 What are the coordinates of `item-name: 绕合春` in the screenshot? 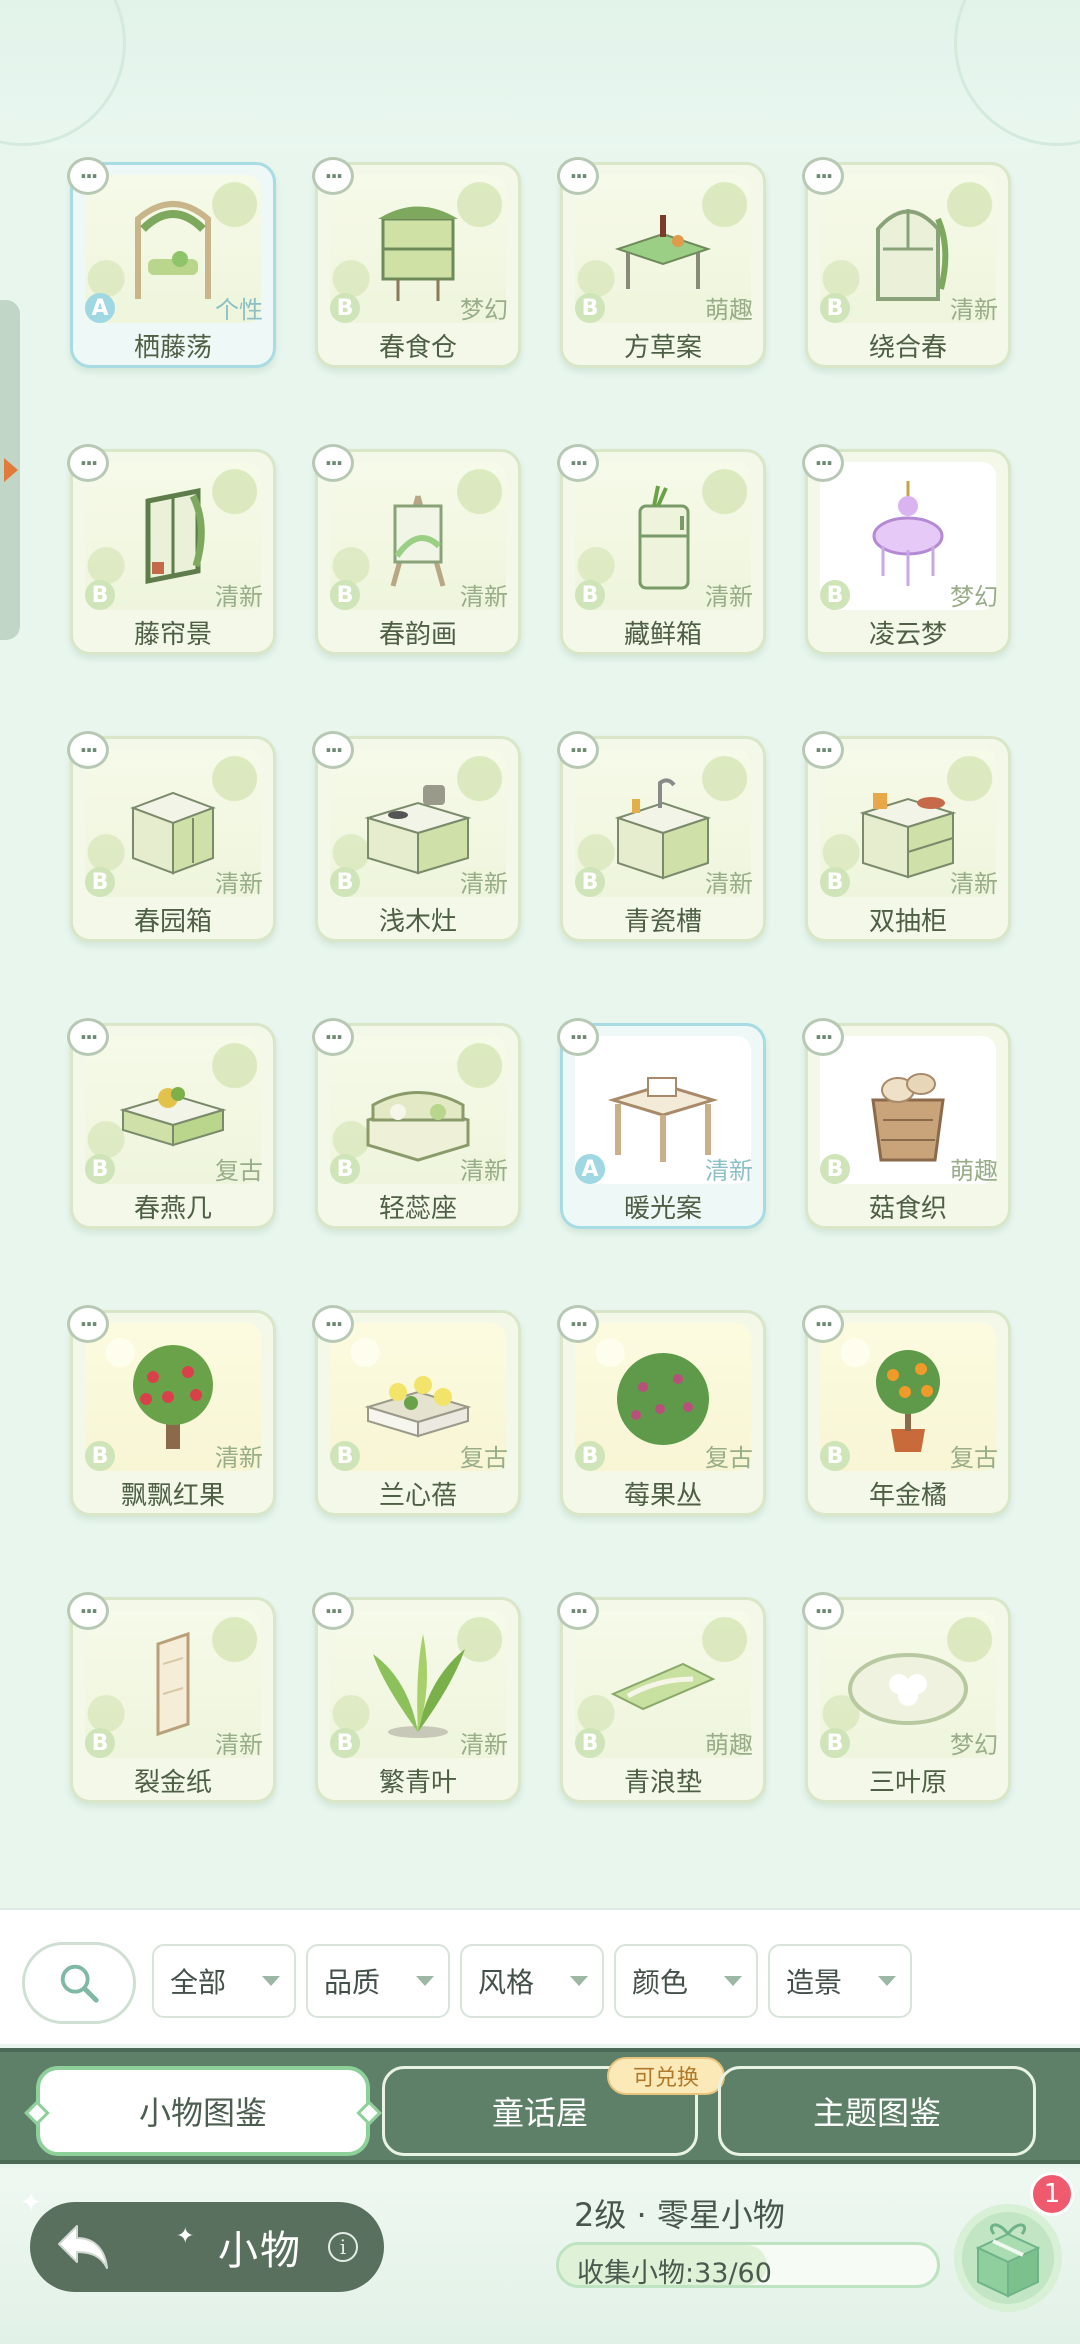 It's located at (907, 348).